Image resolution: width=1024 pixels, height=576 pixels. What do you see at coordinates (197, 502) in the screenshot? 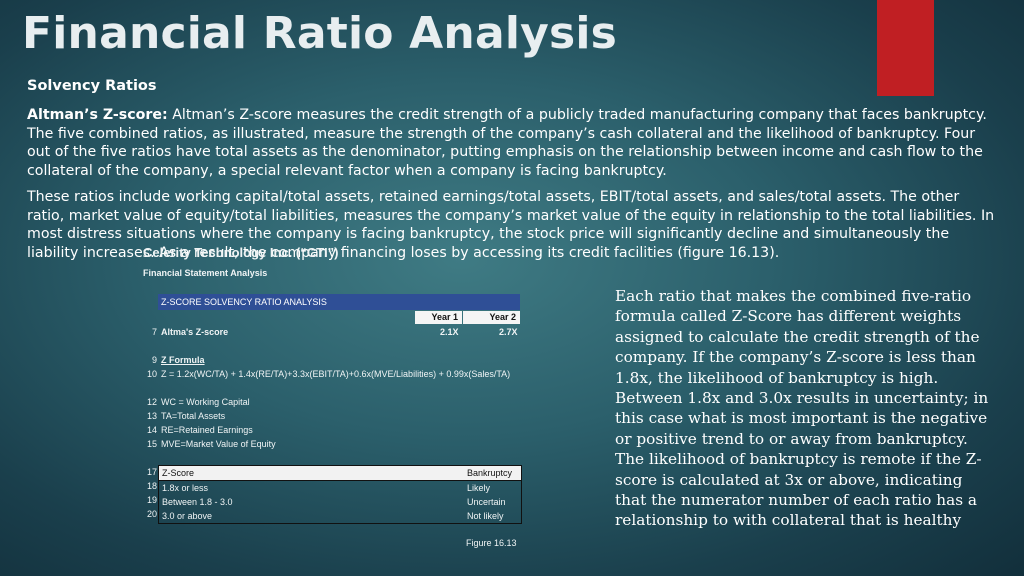
I see `zscore-range: Between 1.8 - 3.0` at bounding box center [197, 502].